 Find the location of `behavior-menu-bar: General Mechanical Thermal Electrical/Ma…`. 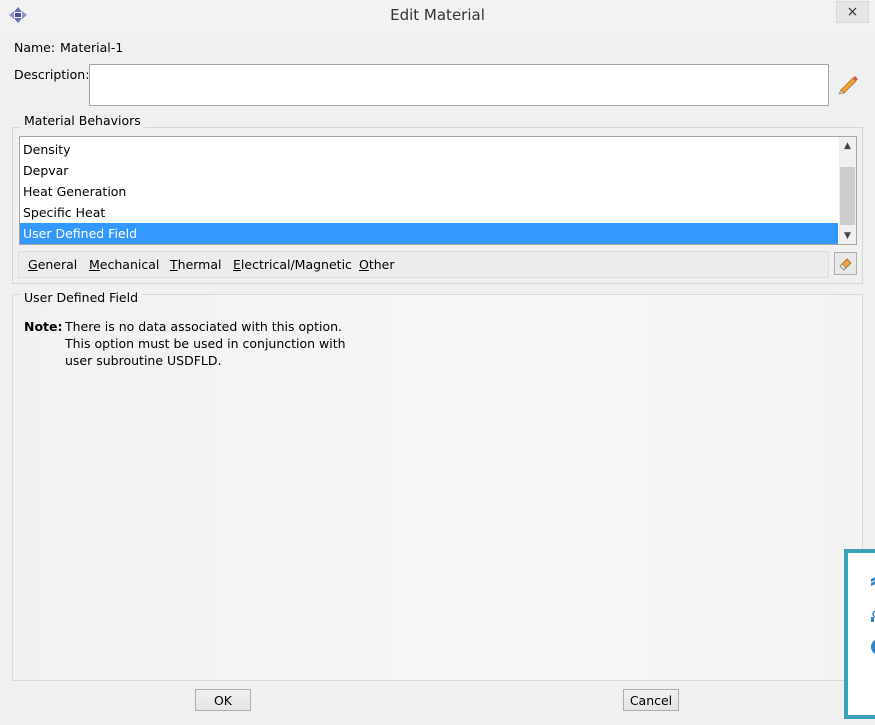

behavior-menu-bar: General Mechanical Thermal Electrical/Ma… is located at coordinates (423, 264).